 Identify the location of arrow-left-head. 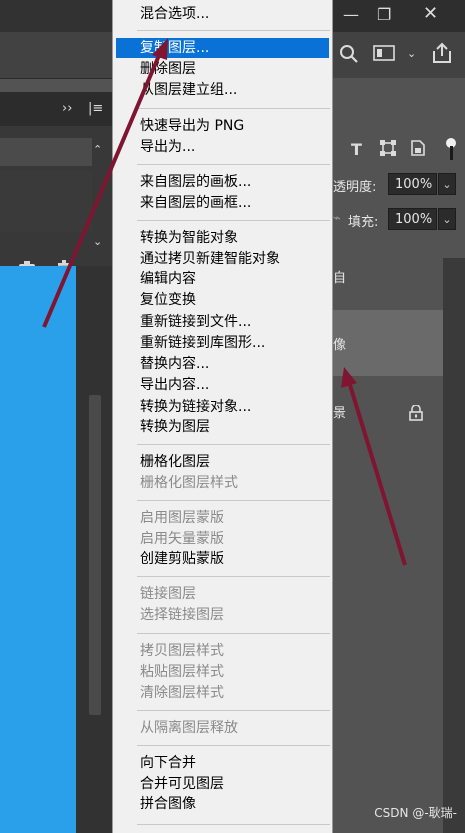
(160, 49).